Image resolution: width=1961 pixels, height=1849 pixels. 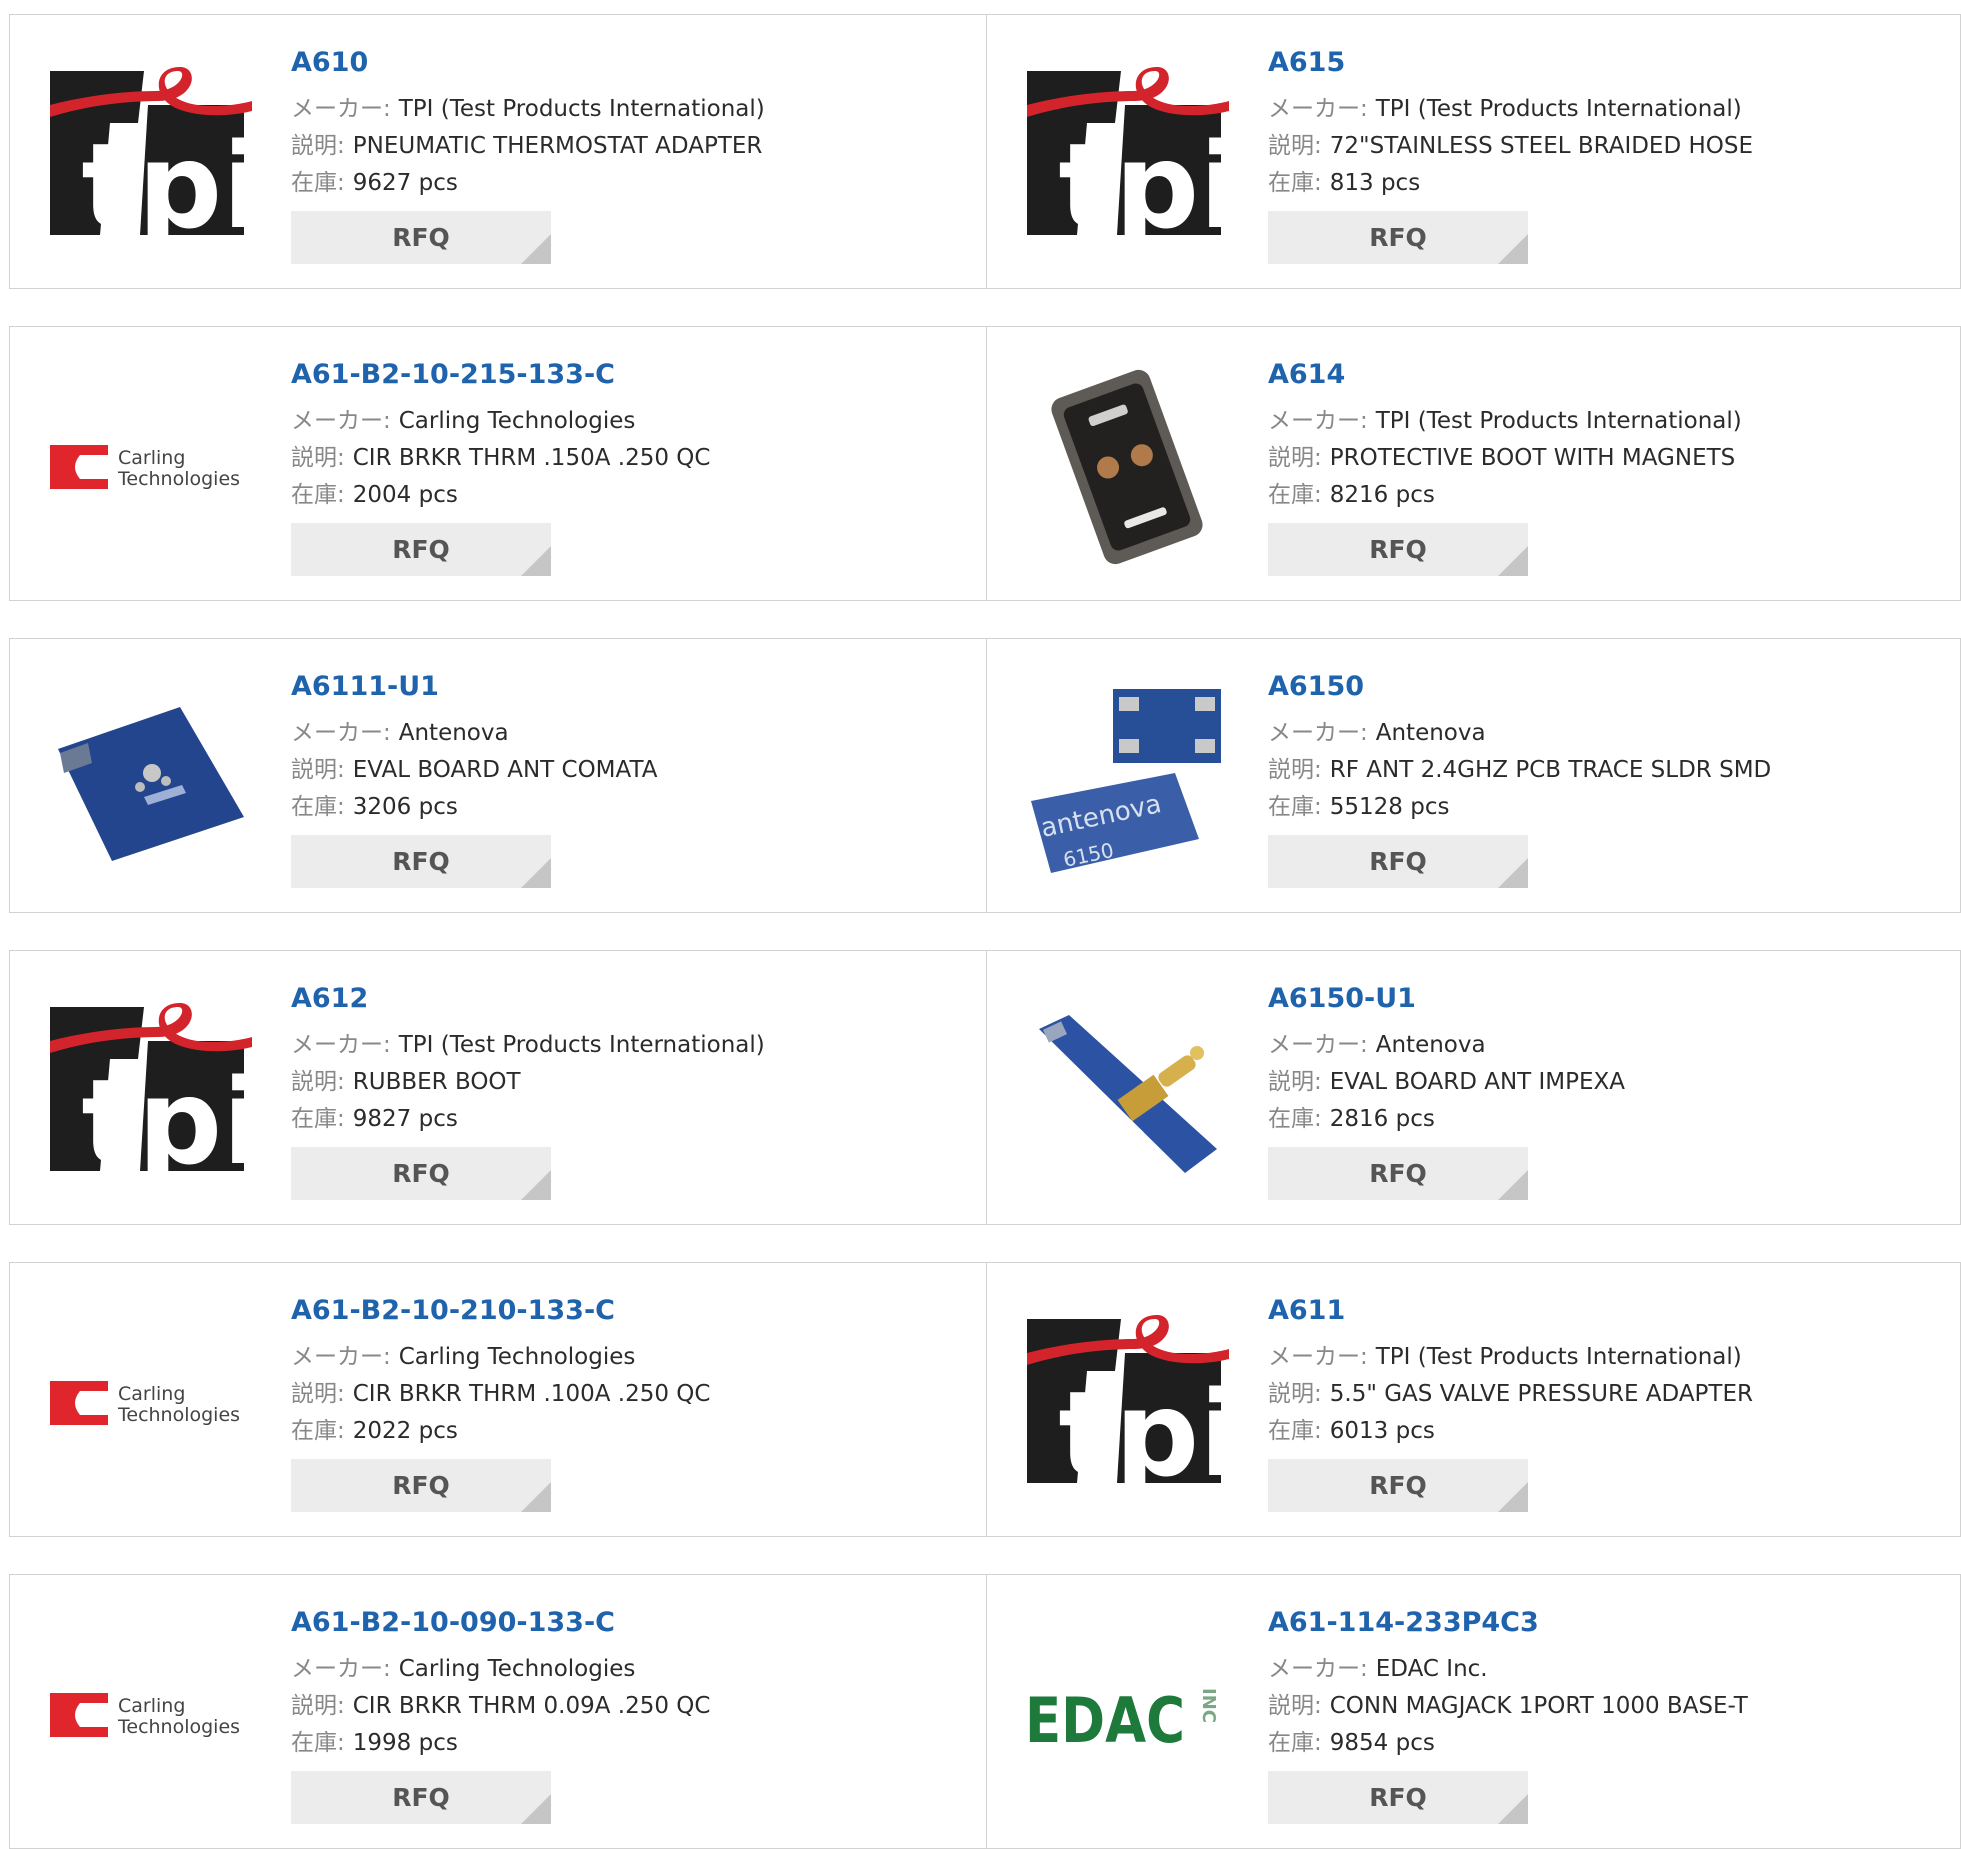 I want to click on stock-row: 在庫: 9827 pcs, so click(x=638, y=1119).